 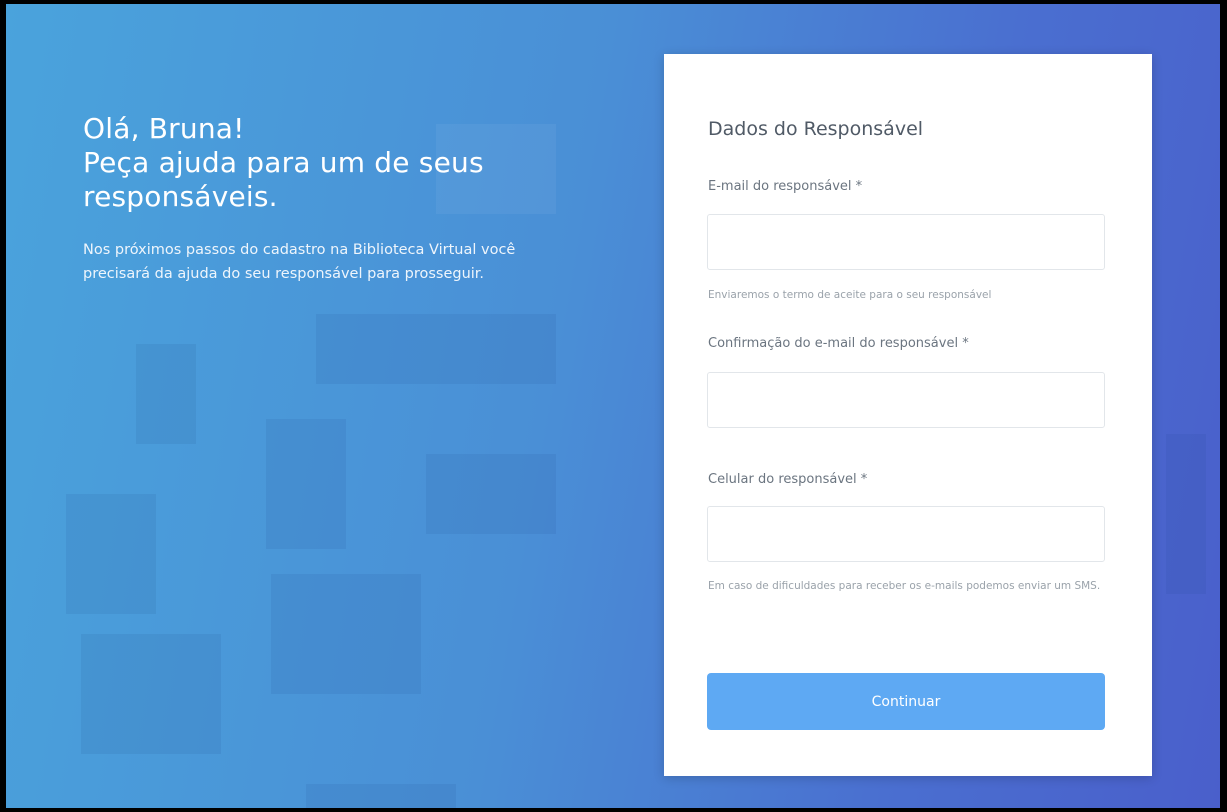 I want to click on guardian-email-input, so click(x=906, y=242).